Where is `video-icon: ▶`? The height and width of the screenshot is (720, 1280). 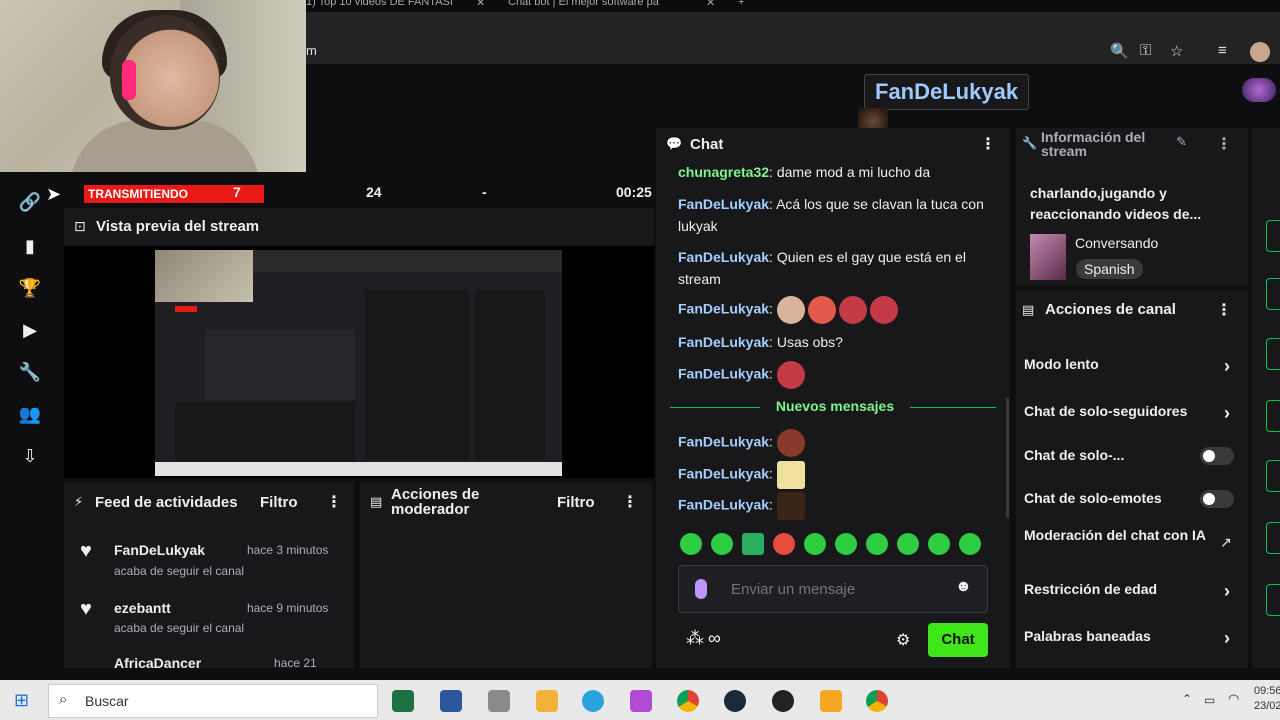 video-icon: ▶ is located at coordinates (30, 330).